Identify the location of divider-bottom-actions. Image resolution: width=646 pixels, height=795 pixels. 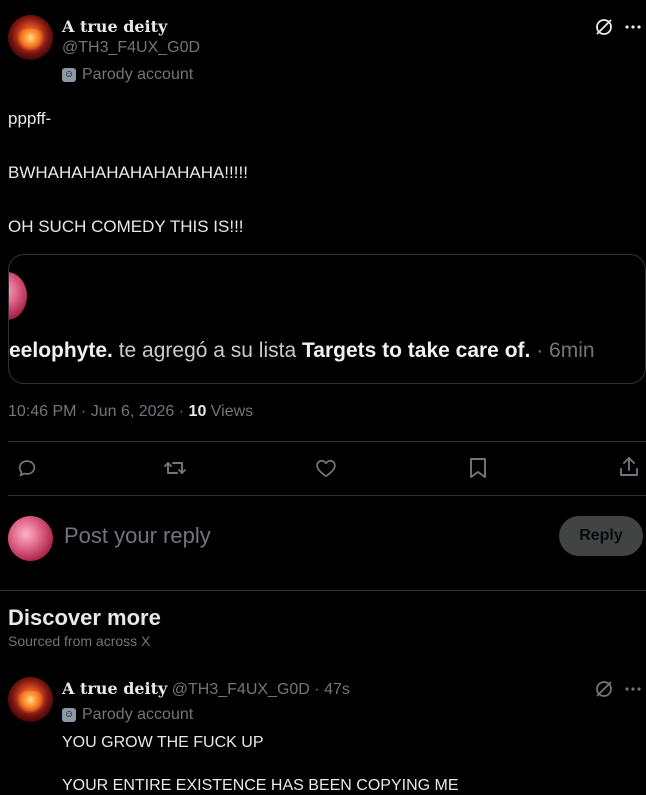
(327, 495).